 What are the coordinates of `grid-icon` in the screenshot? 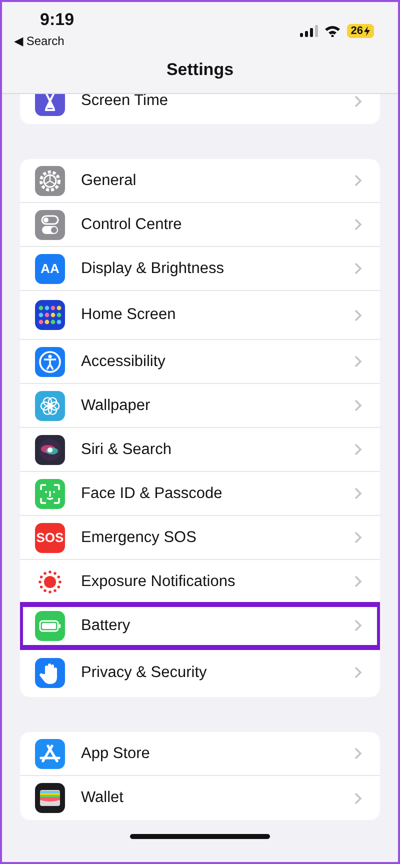 It's located at (50, 315).